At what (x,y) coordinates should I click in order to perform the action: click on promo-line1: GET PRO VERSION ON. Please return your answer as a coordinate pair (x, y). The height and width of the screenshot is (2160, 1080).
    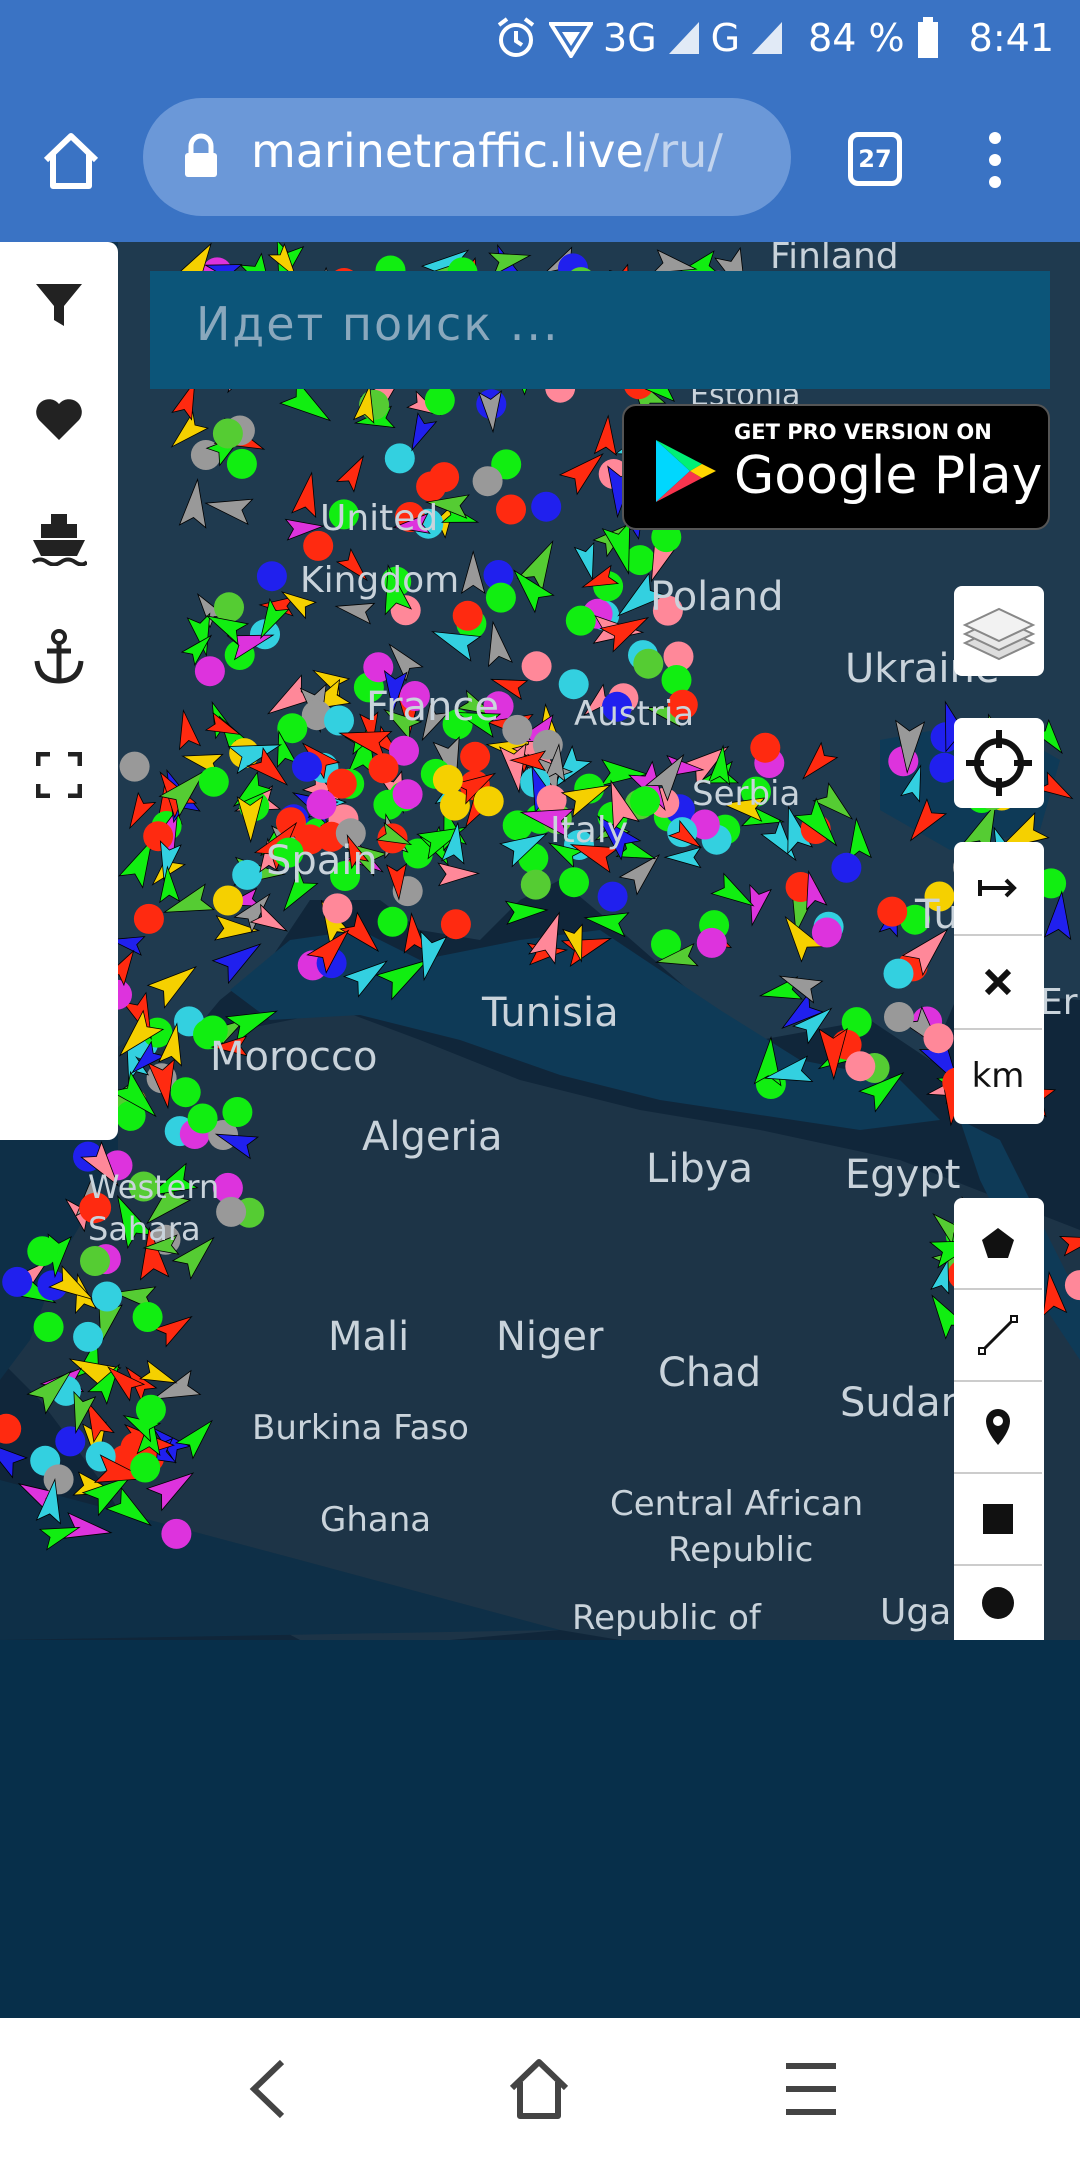
    Looking at the image, I should click on (863, 432).